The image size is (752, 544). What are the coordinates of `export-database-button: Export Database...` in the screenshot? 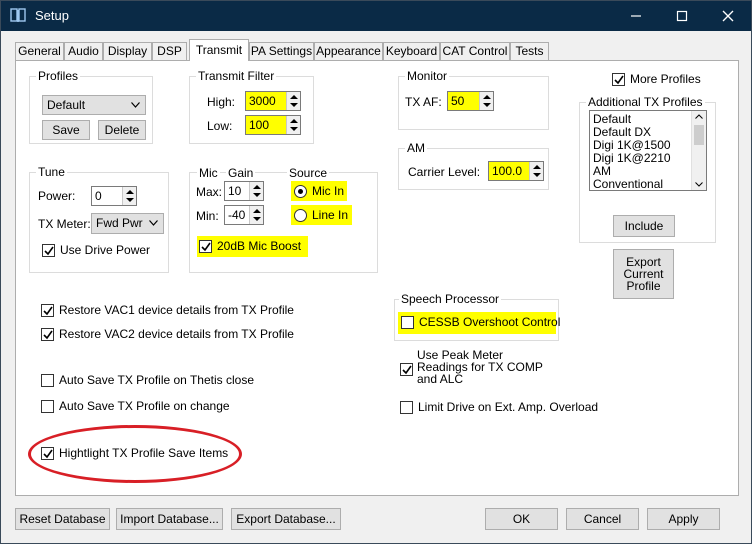 It's located at (286, 519).